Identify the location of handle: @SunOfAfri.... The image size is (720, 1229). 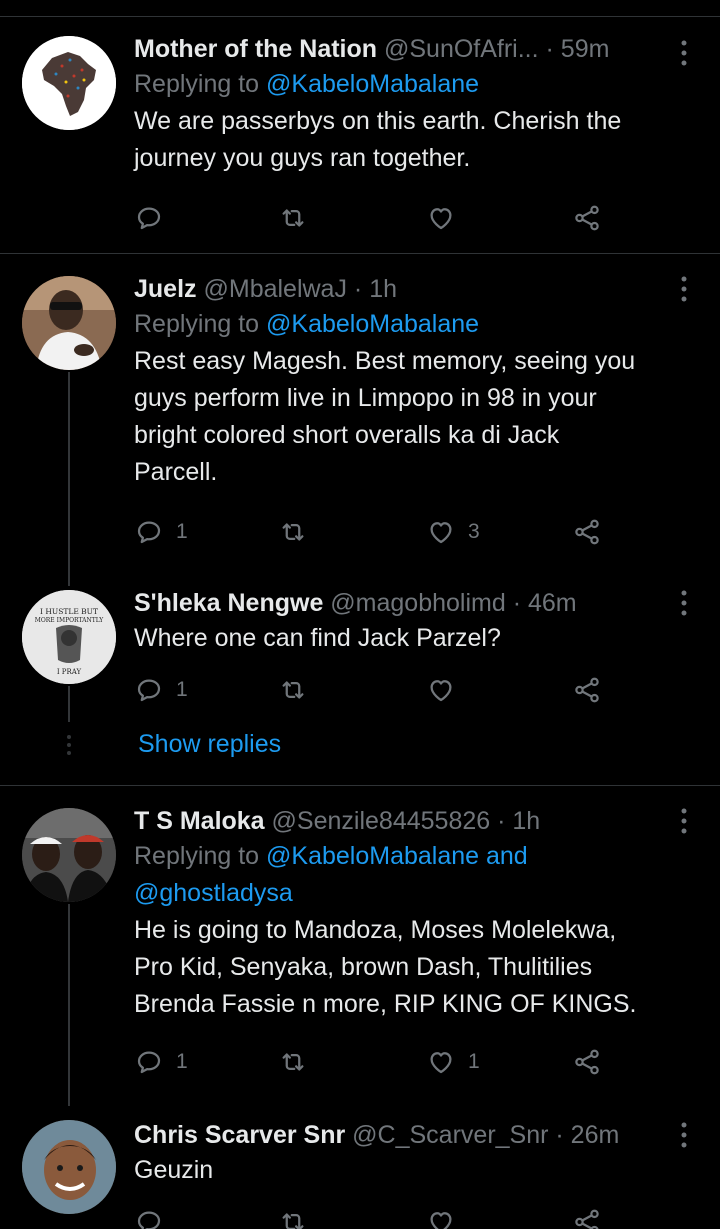
(461, 49).